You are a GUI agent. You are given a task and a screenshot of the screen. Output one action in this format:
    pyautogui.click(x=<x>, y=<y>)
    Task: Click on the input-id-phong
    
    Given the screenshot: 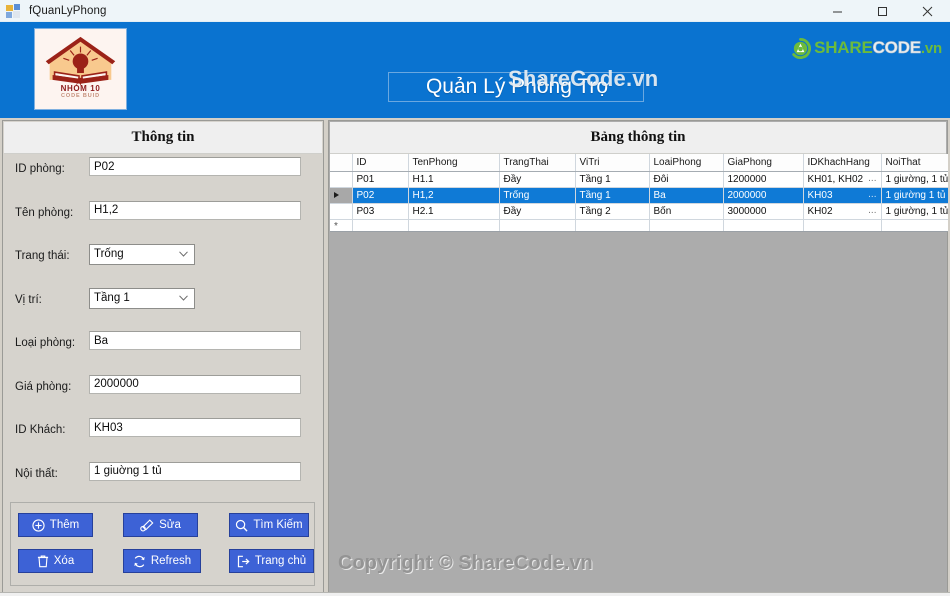 What is the action you would take?
    pyautogui.click(x=195, y=166)
    